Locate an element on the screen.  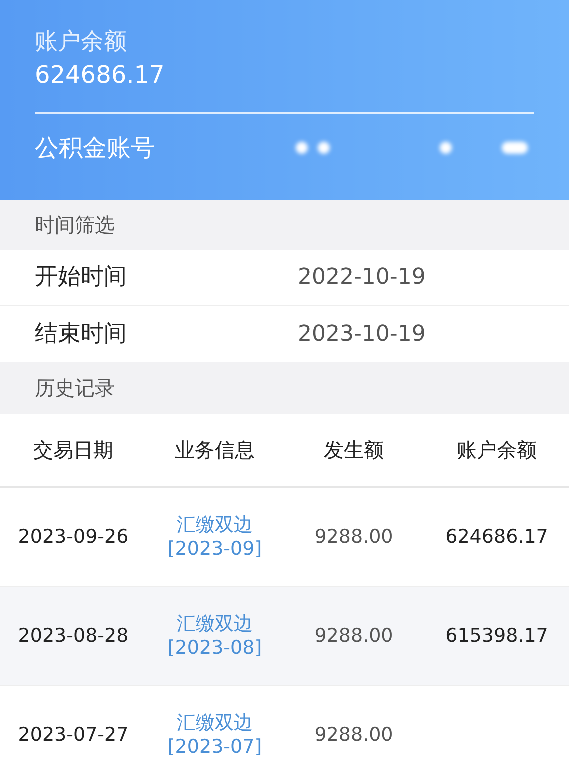
account-label: 公积金账号 is located at coordinates (95, 148).